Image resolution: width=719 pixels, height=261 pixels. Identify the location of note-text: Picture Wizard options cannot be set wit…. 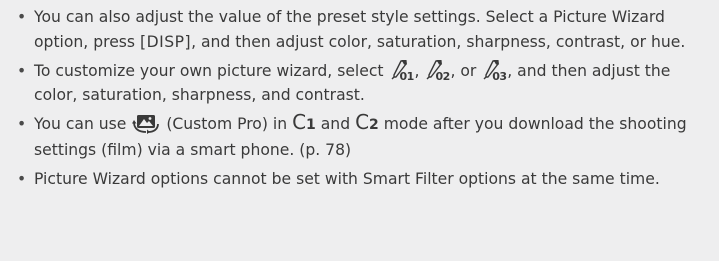
(347, 178).